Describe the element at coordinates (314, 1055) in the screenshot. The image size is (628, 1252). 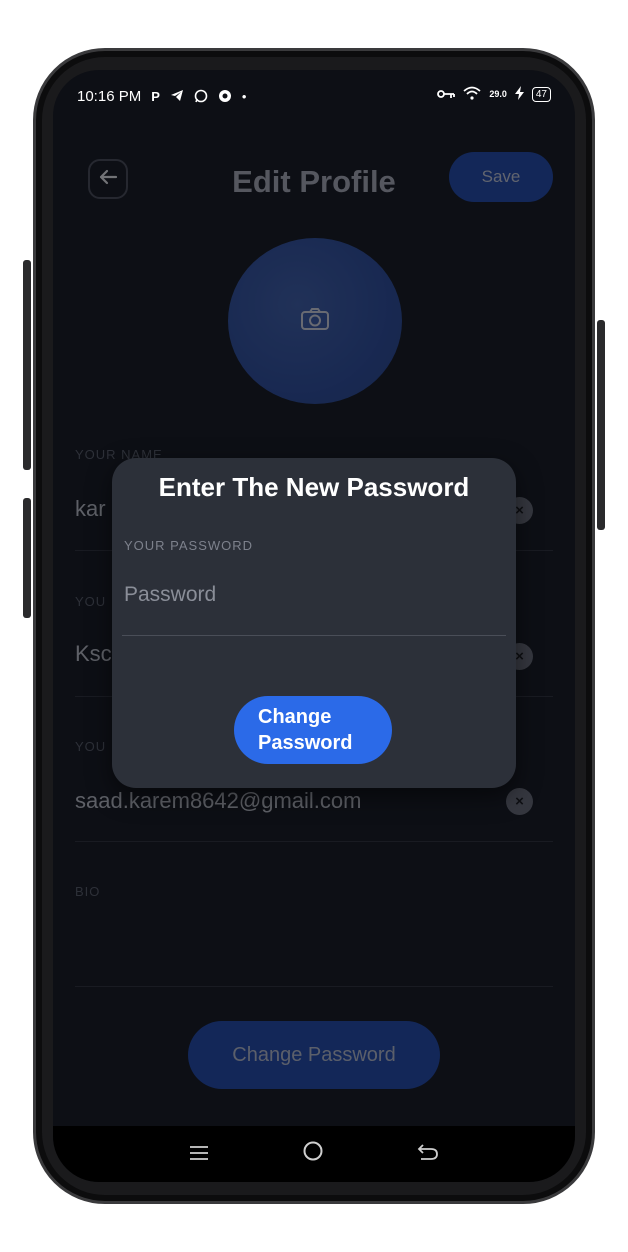
I see `change-password-button: Change Password` at that location.